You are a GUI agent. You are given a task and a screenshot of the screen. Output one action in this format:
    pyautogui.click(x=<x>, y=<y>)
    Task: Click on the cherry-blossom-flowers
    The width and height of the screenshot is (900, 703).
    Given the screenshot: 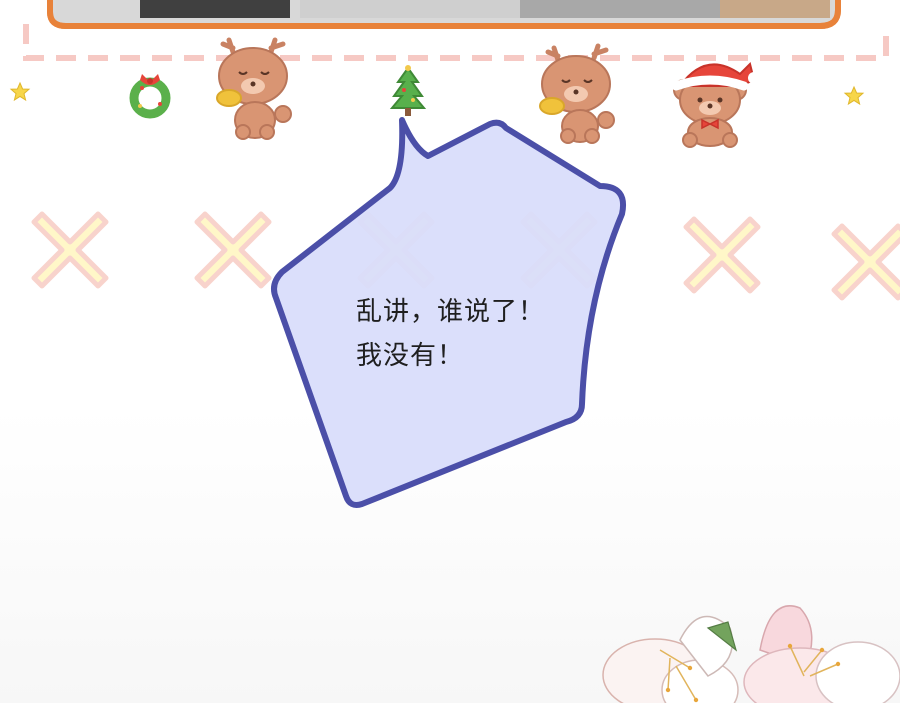 What is the action you would take?
    pyautogui.click(x=751, y=654)
    